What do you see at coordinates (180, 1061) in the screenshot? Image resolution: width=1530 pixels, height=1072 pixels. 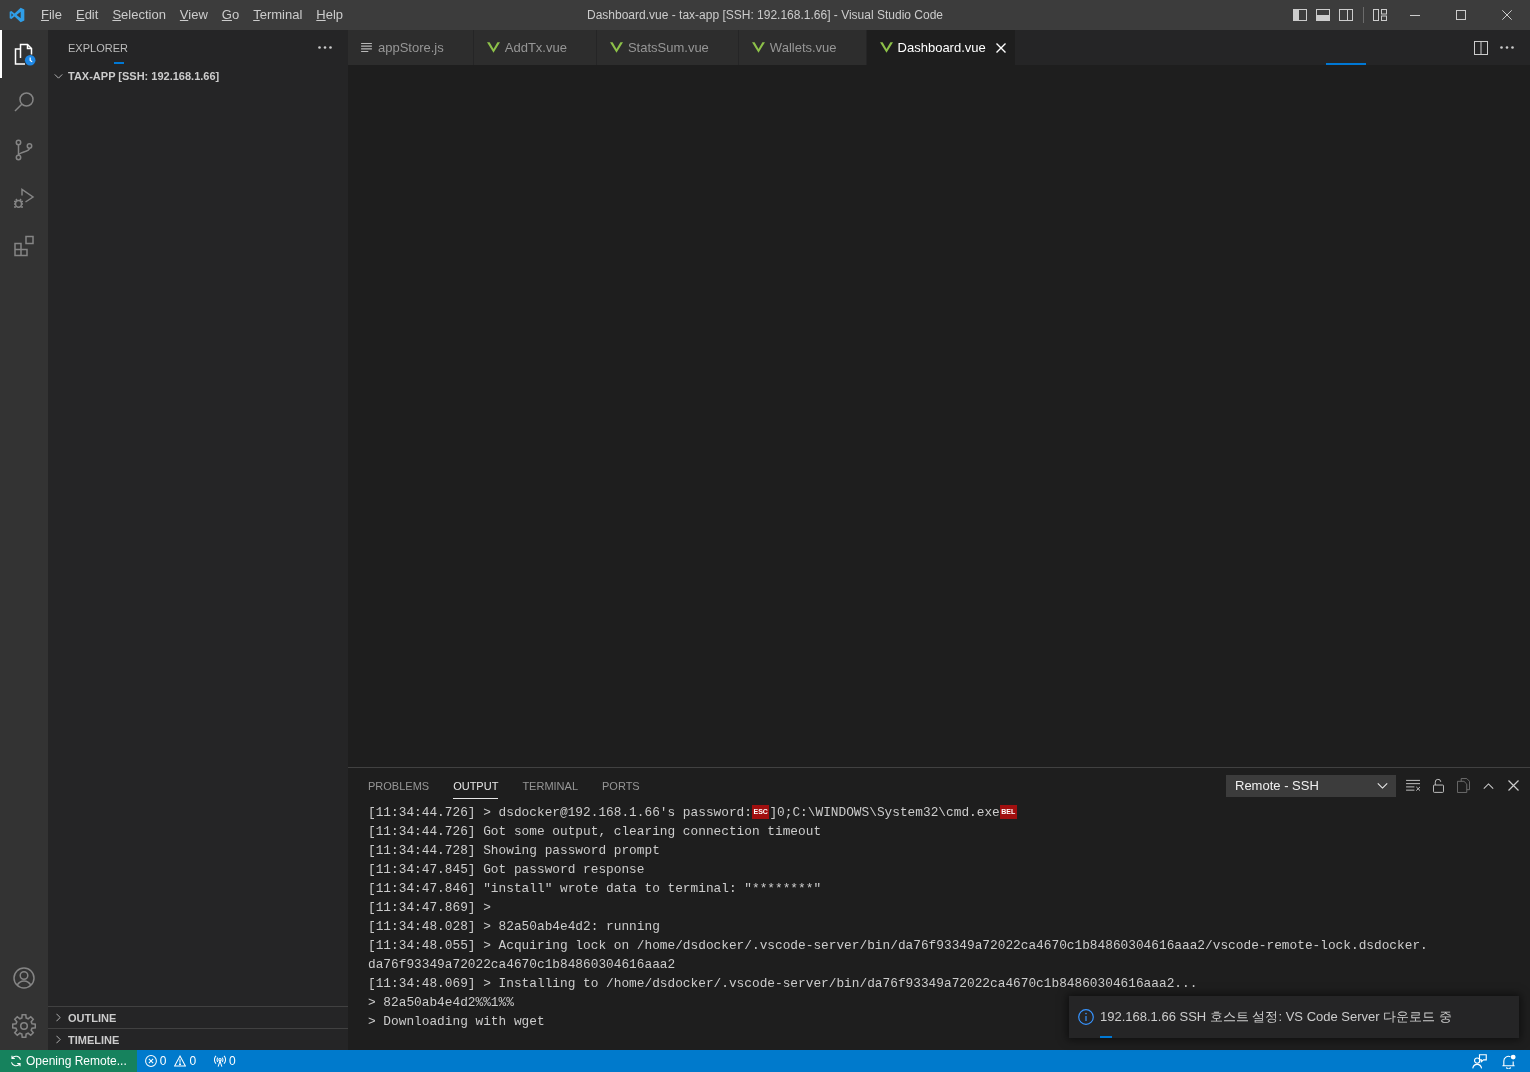 I see `warning-icon` at bounding box center [180, 1061].